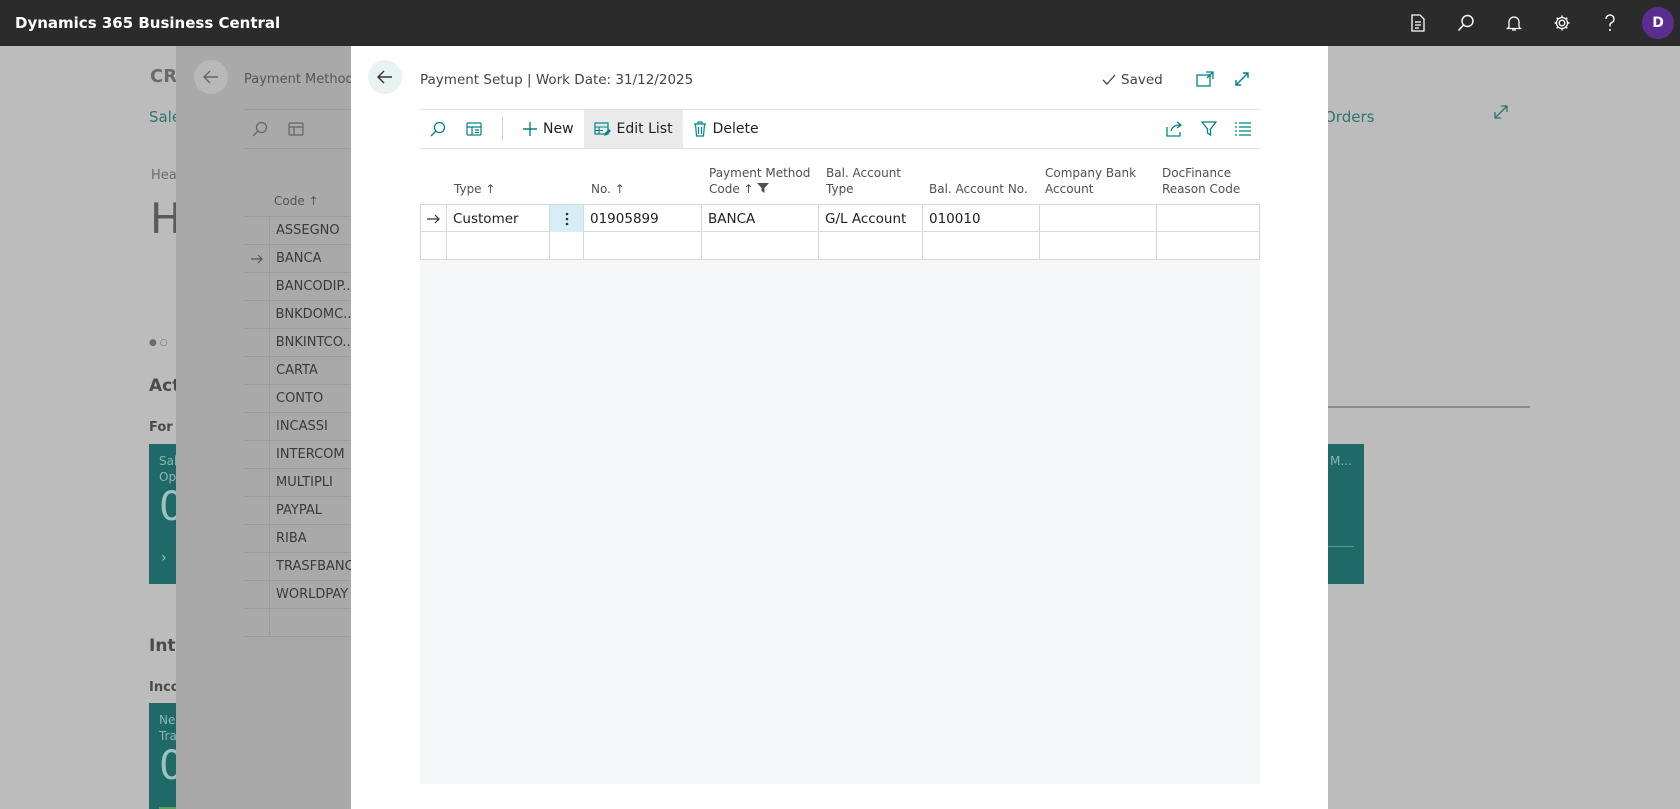 The width and height of the screenshot is (1680, 809). Describe the element at coordinates (871, 218) in the screenshot. I see `cell-bal-account-type: G/L Account` at that location.